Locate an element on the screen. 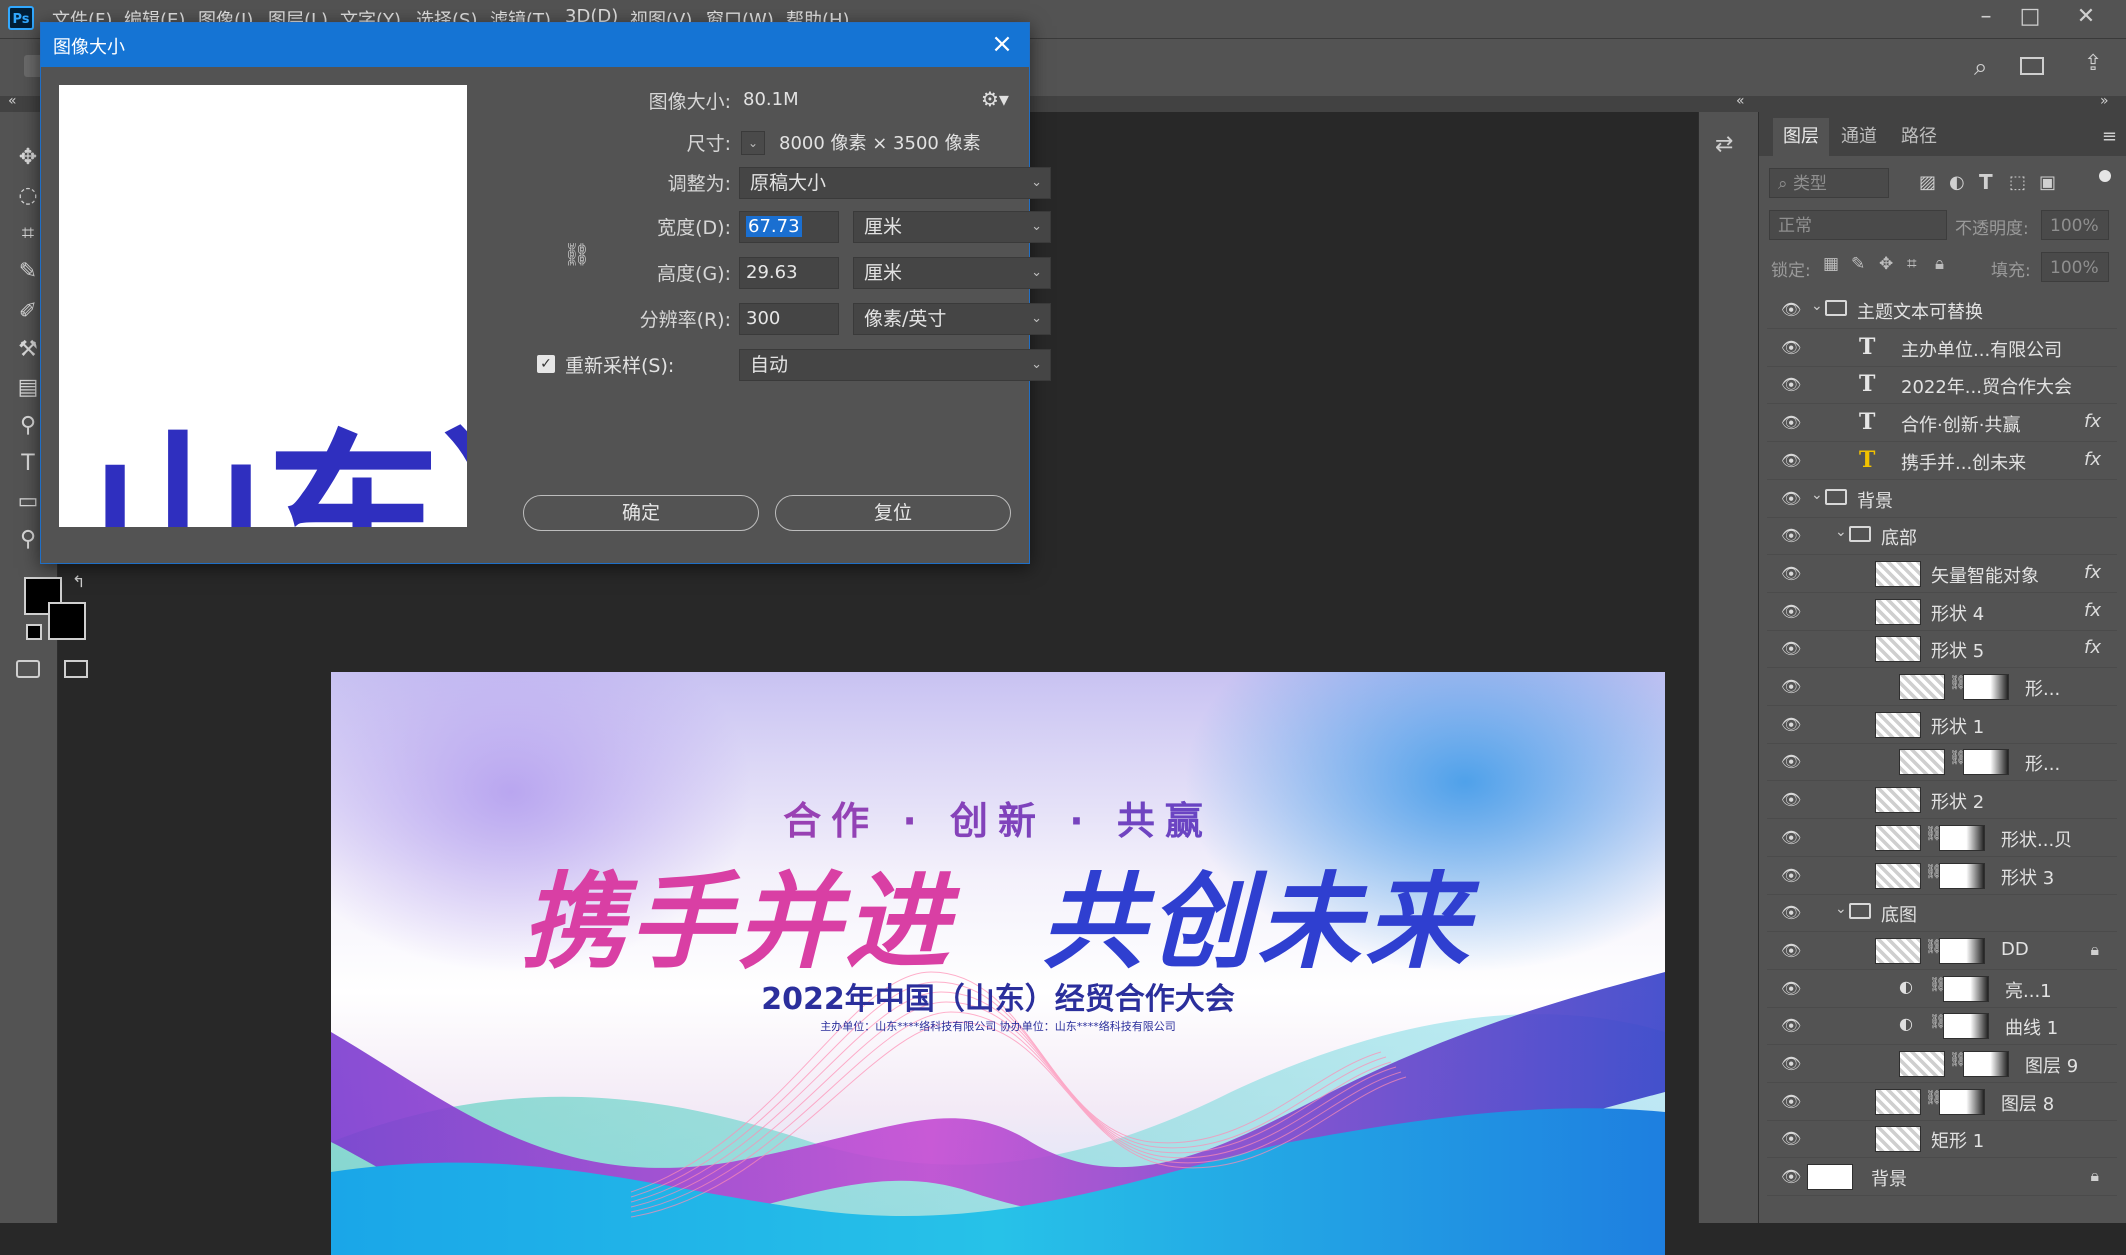 This screenshot has width=2126, height=1255. layer-row: 👁︎ 矢量智能对象 fx is located at coordinates (1942, 574).